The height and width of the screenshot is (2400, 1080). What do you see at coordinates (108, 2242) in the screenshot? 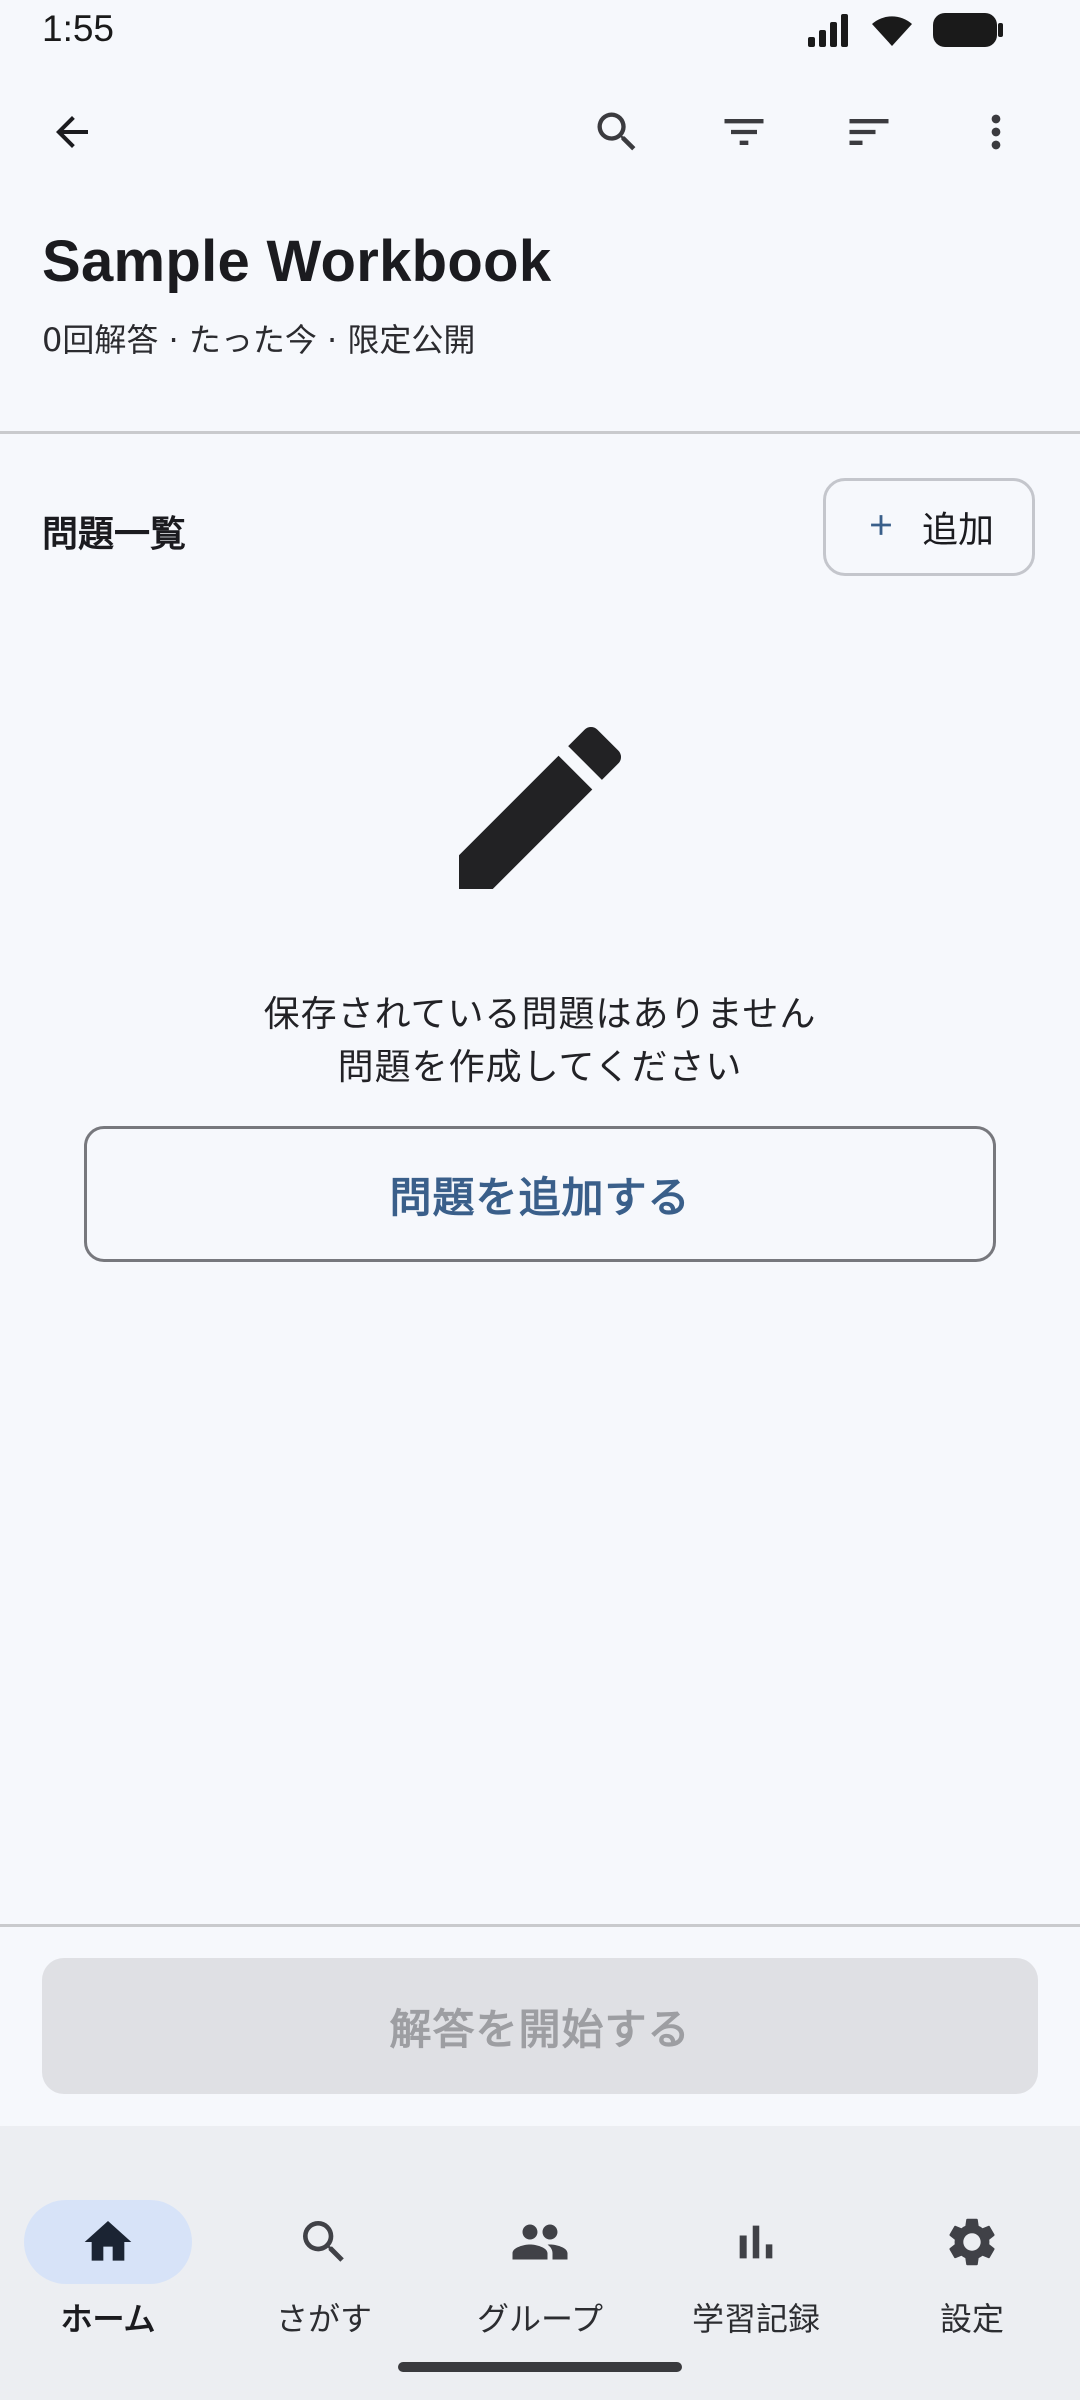
I see `home-icon` at bounding box center [108, 2242].